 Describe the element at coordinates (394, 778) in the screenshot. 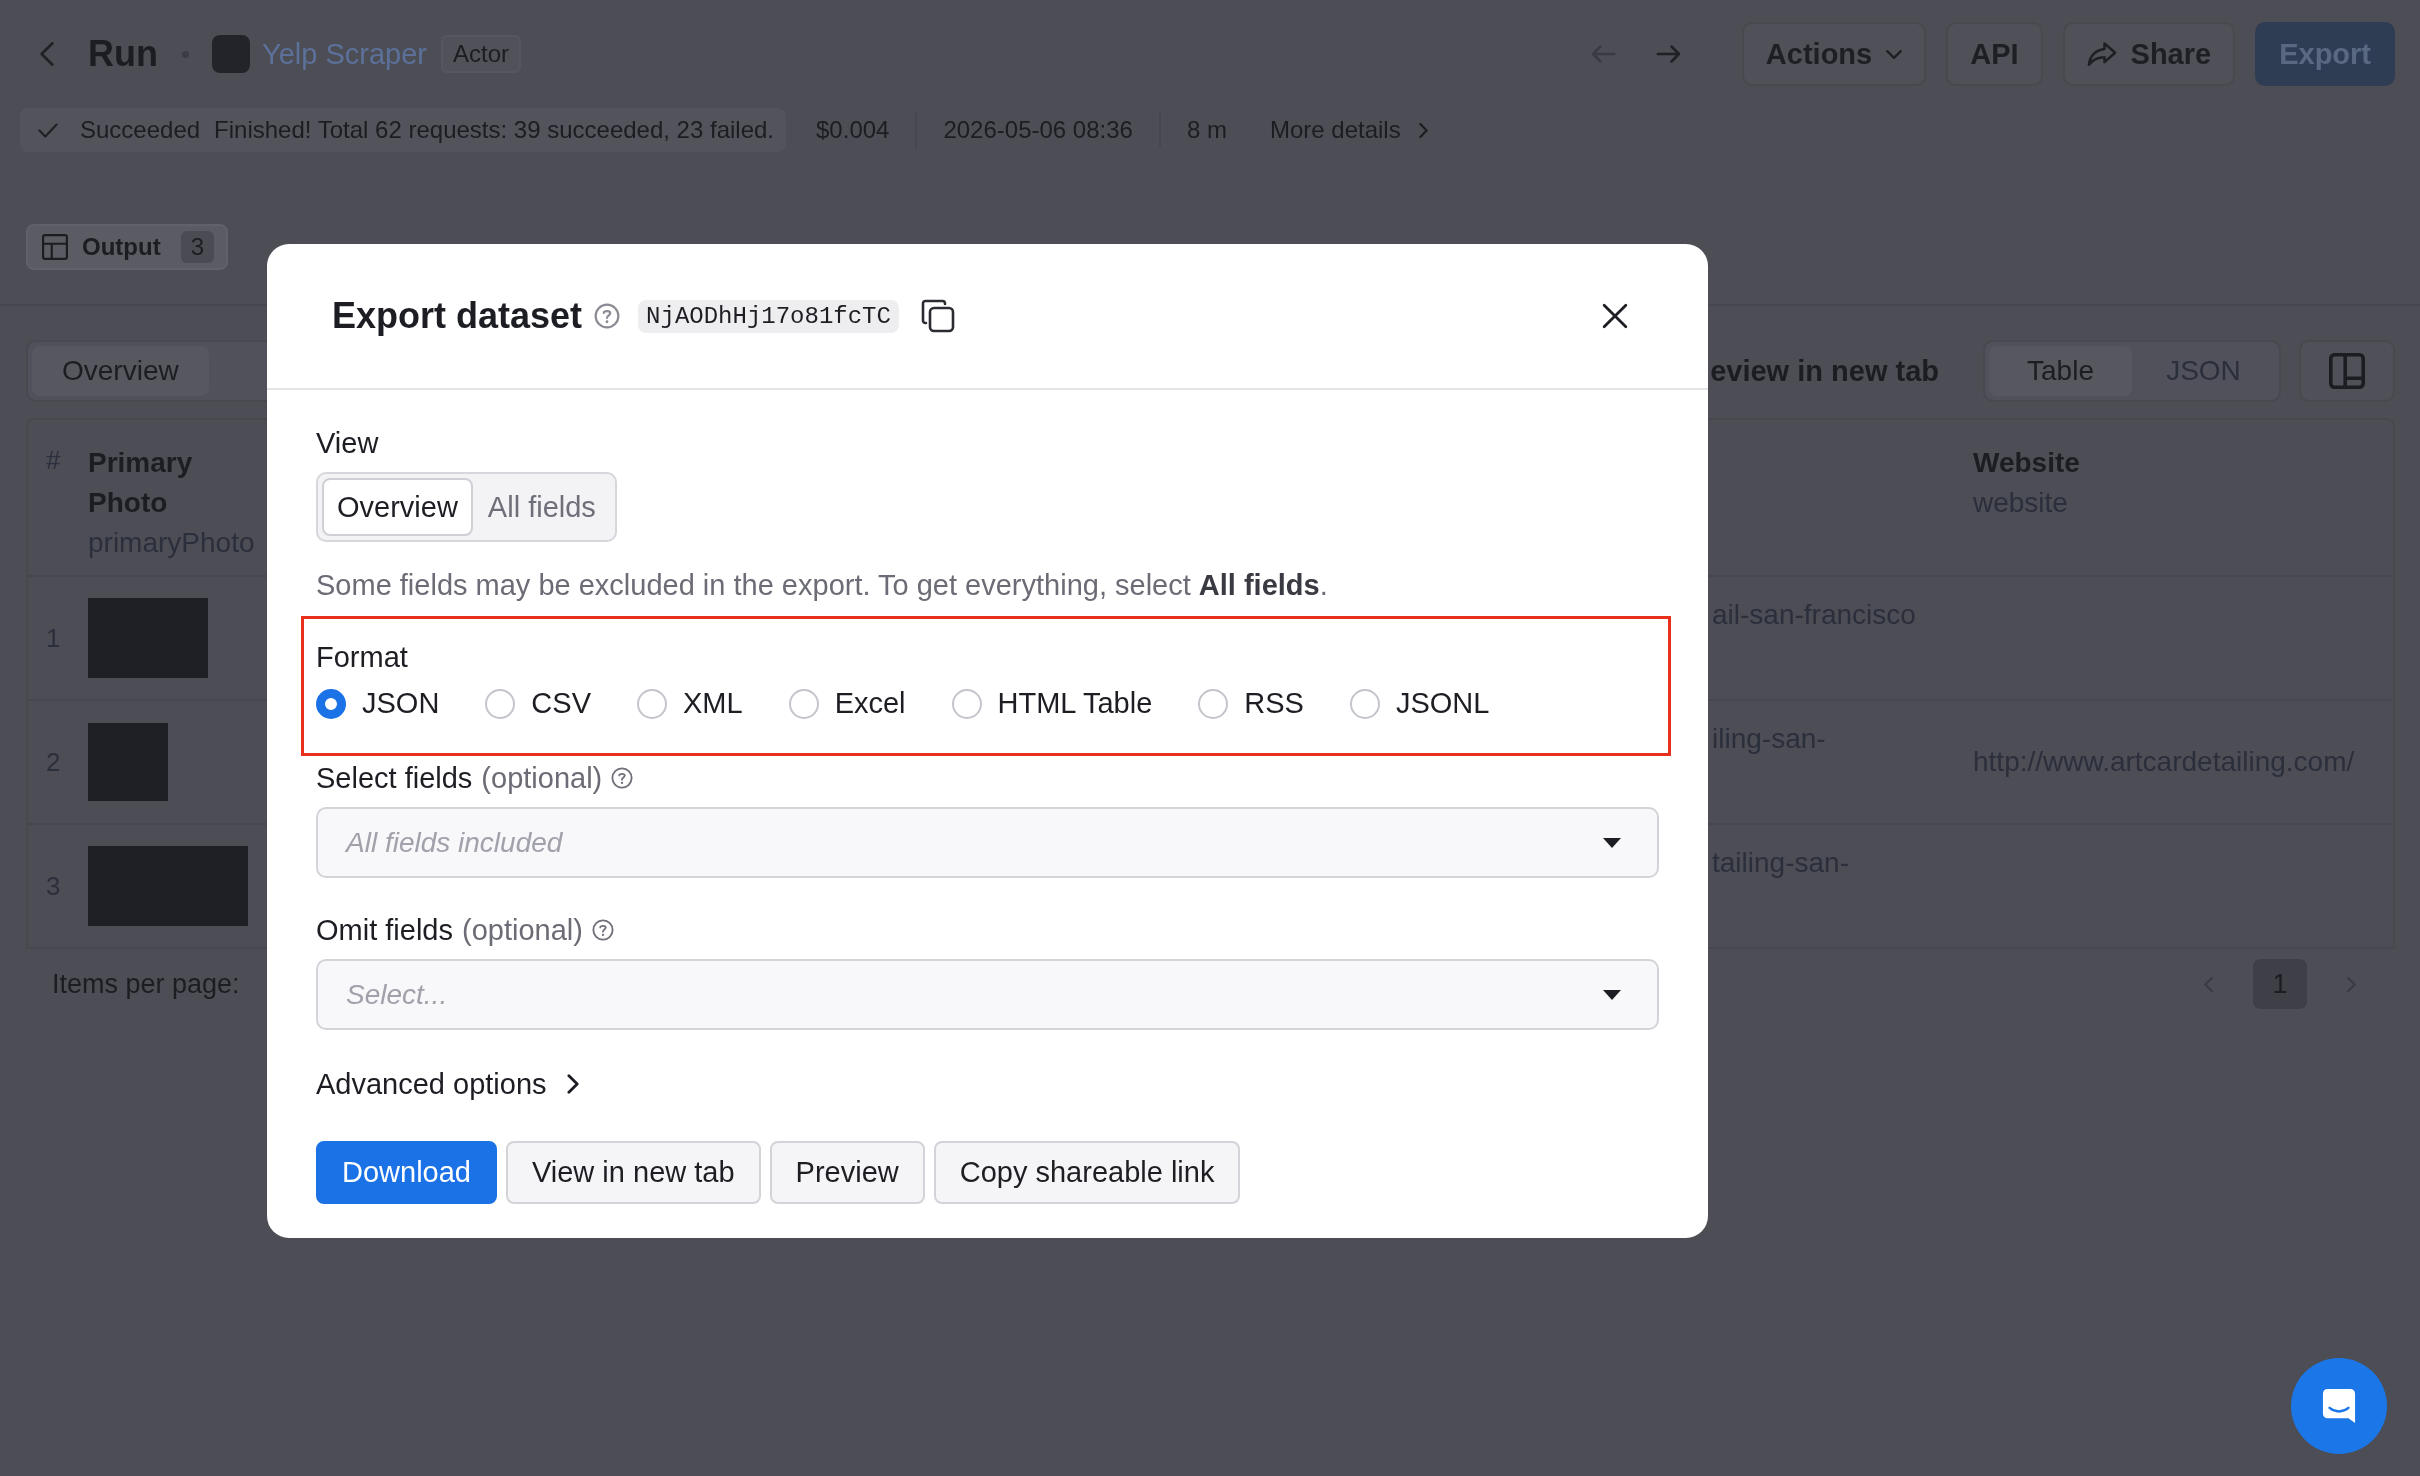

I see `field-label: Select fields` at that location.